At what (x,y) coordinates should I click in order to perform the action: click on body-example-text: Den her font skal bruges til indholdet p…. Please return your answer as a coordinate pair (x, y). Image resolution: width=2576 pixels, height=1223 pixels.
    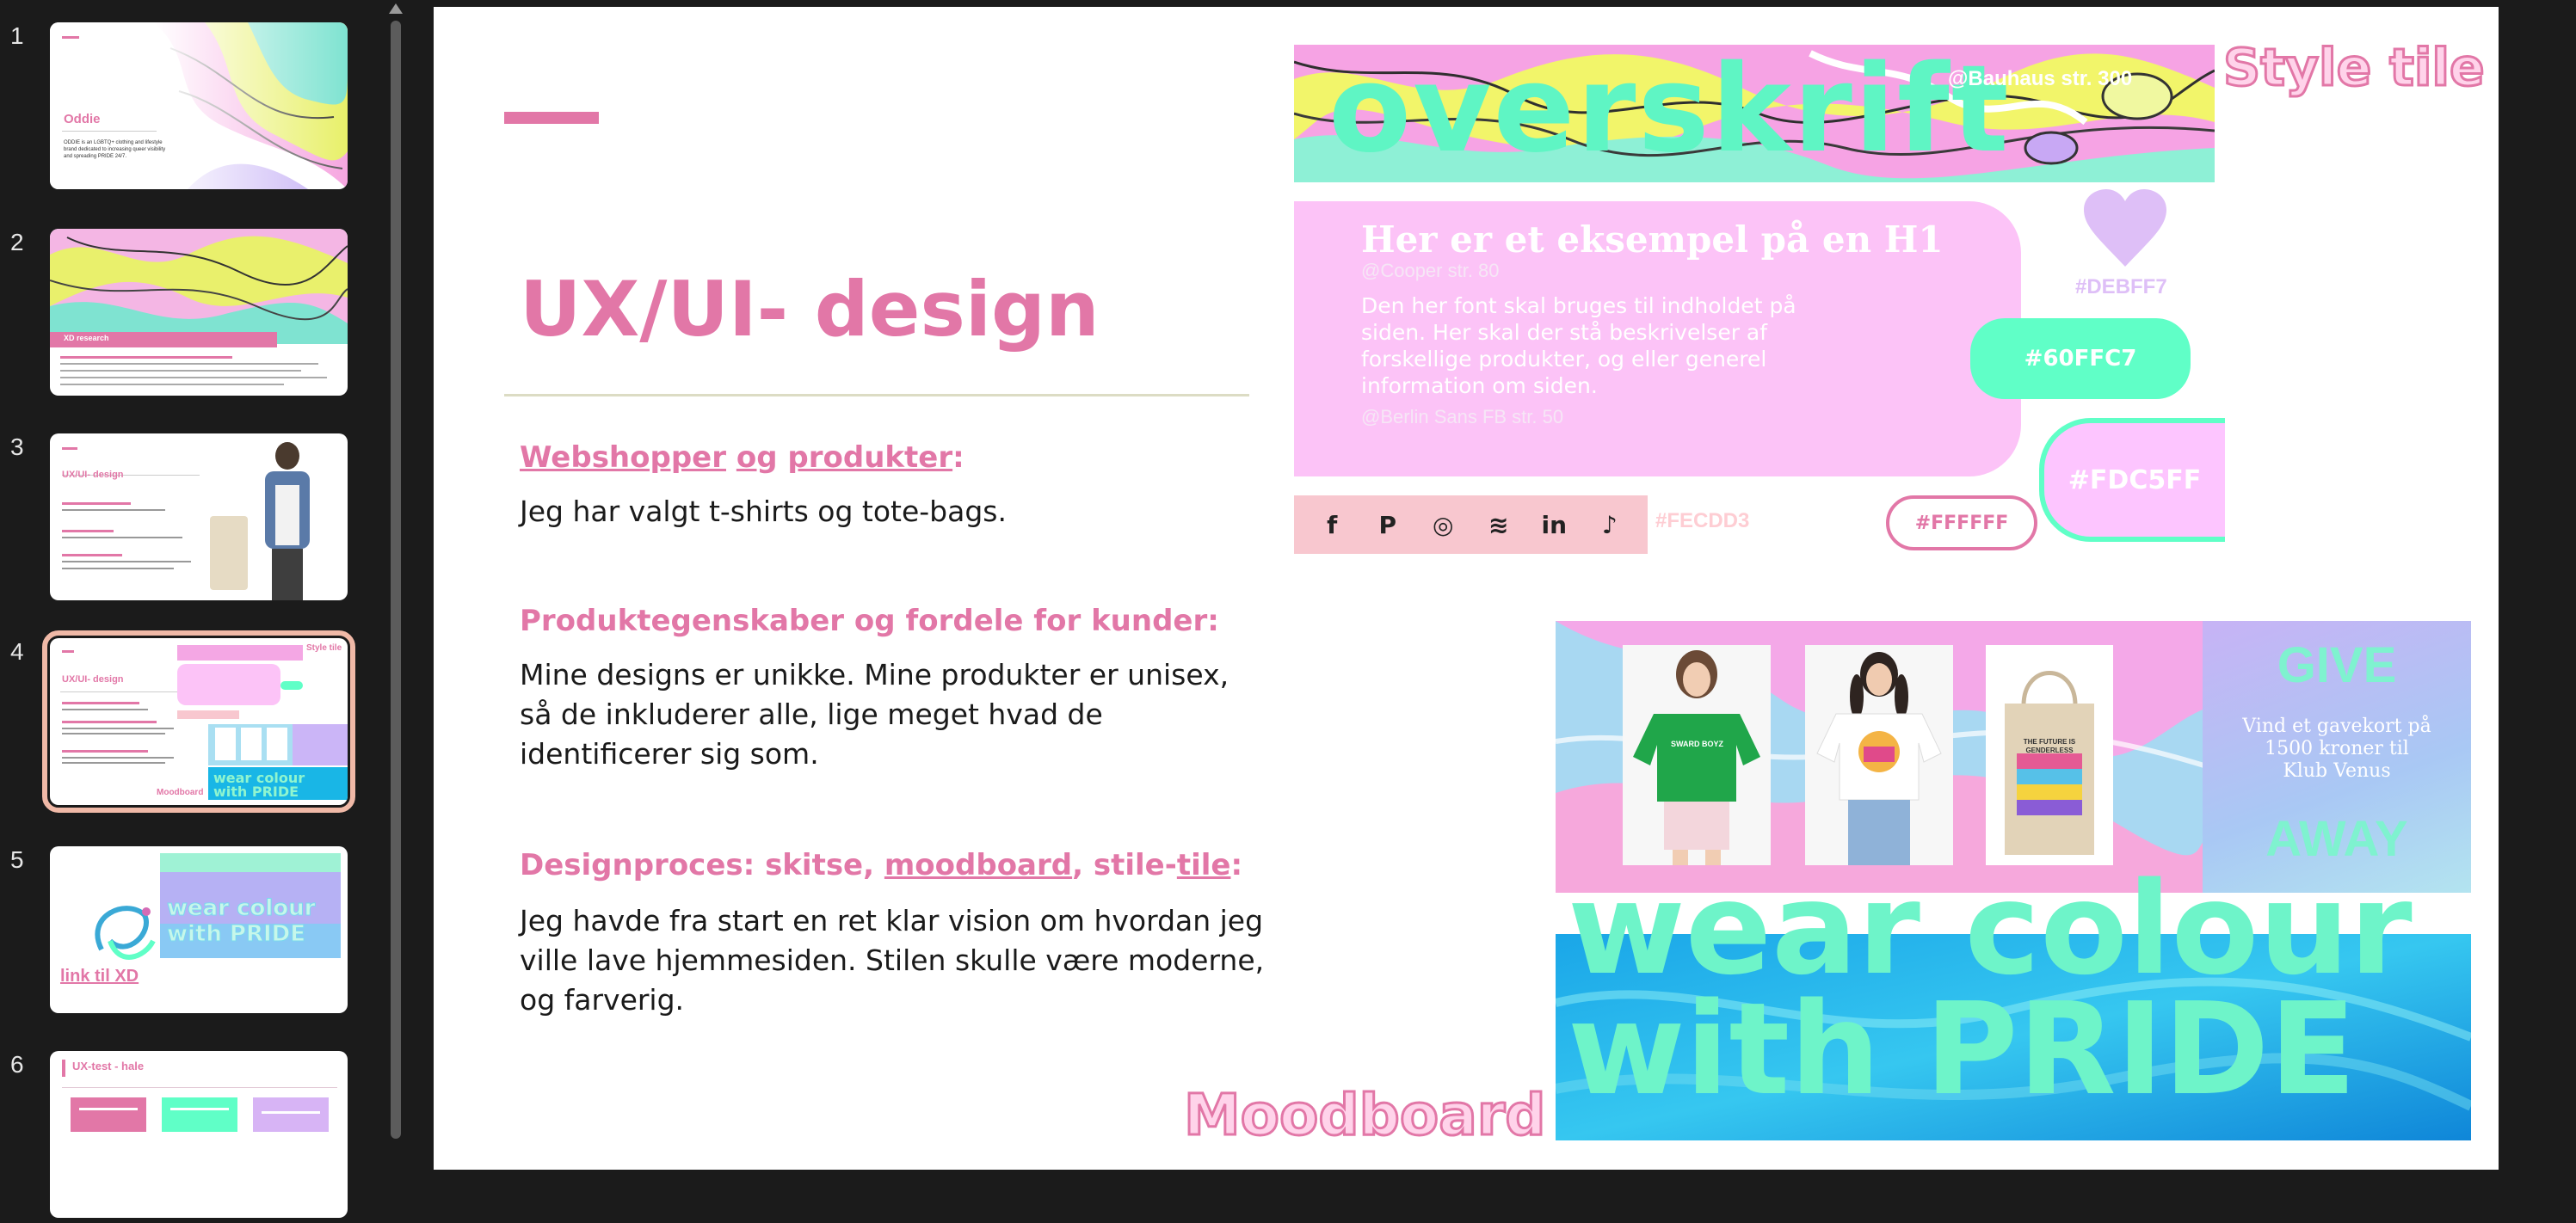
    Looking at the image, I should click on (1585, 345).